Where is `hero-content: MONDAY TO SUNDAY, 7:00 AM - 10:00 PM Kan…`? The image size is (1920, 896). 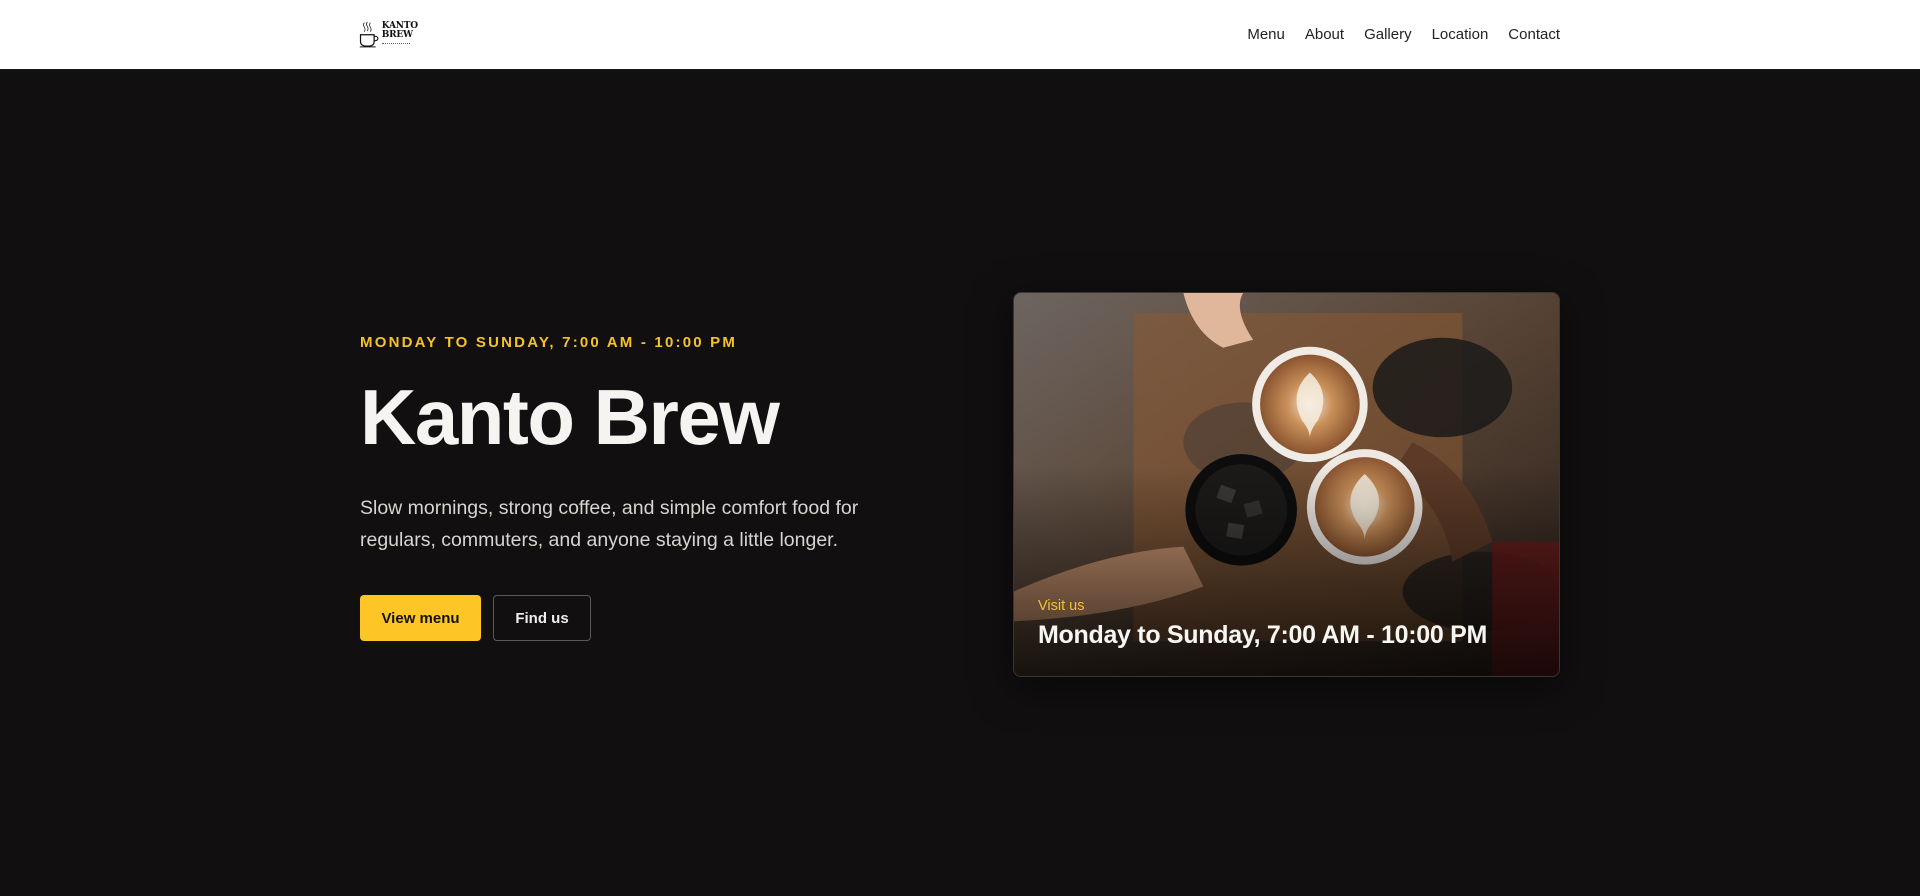
hero-content: MONDAY TO SUNDAY, 7:00 AM - 10:00 PM Kan… is located at coordinates (660, 487).